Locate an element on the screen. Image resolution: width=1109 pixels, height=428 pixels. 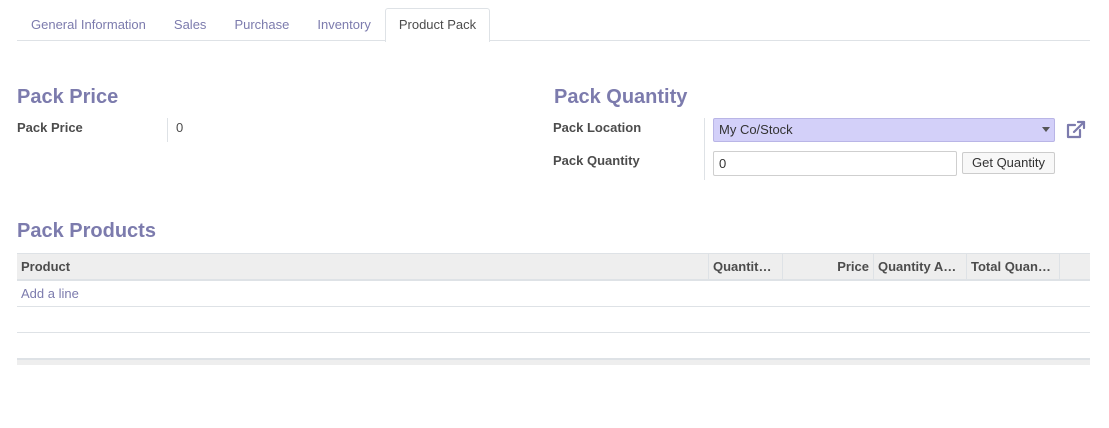
pack-quantity-input: 0 is located at coordinates (835, 163).